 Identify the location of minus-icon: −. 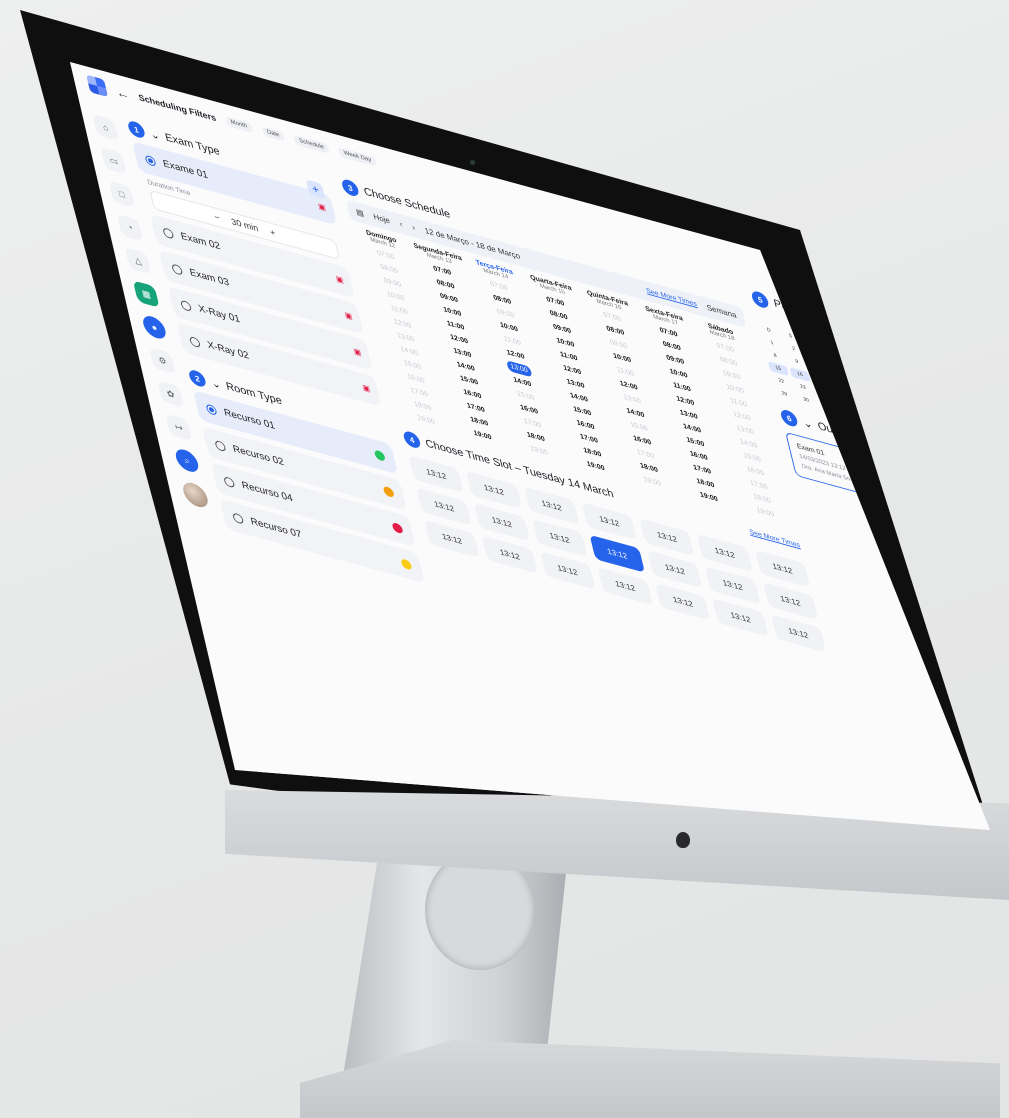
(217, 217).